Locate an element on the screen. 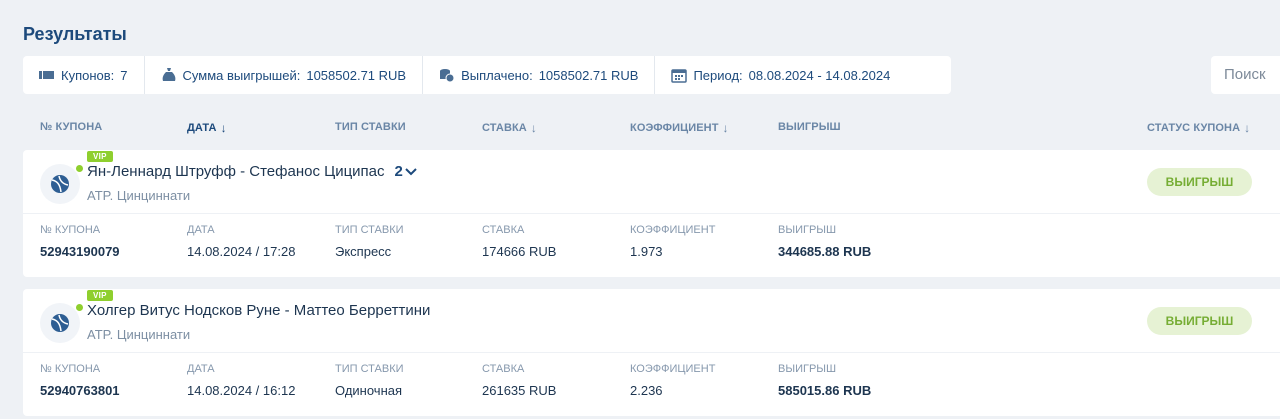 Image resolution: width=1280 pixels, height=419 pixels. coins-icon is located at coordinates (450, 75).